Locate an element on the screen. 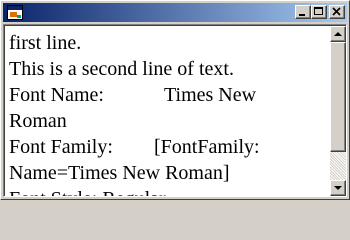 The height and width of the screenshot is (240, 350). app-icon is located at coordinates (15, 12).